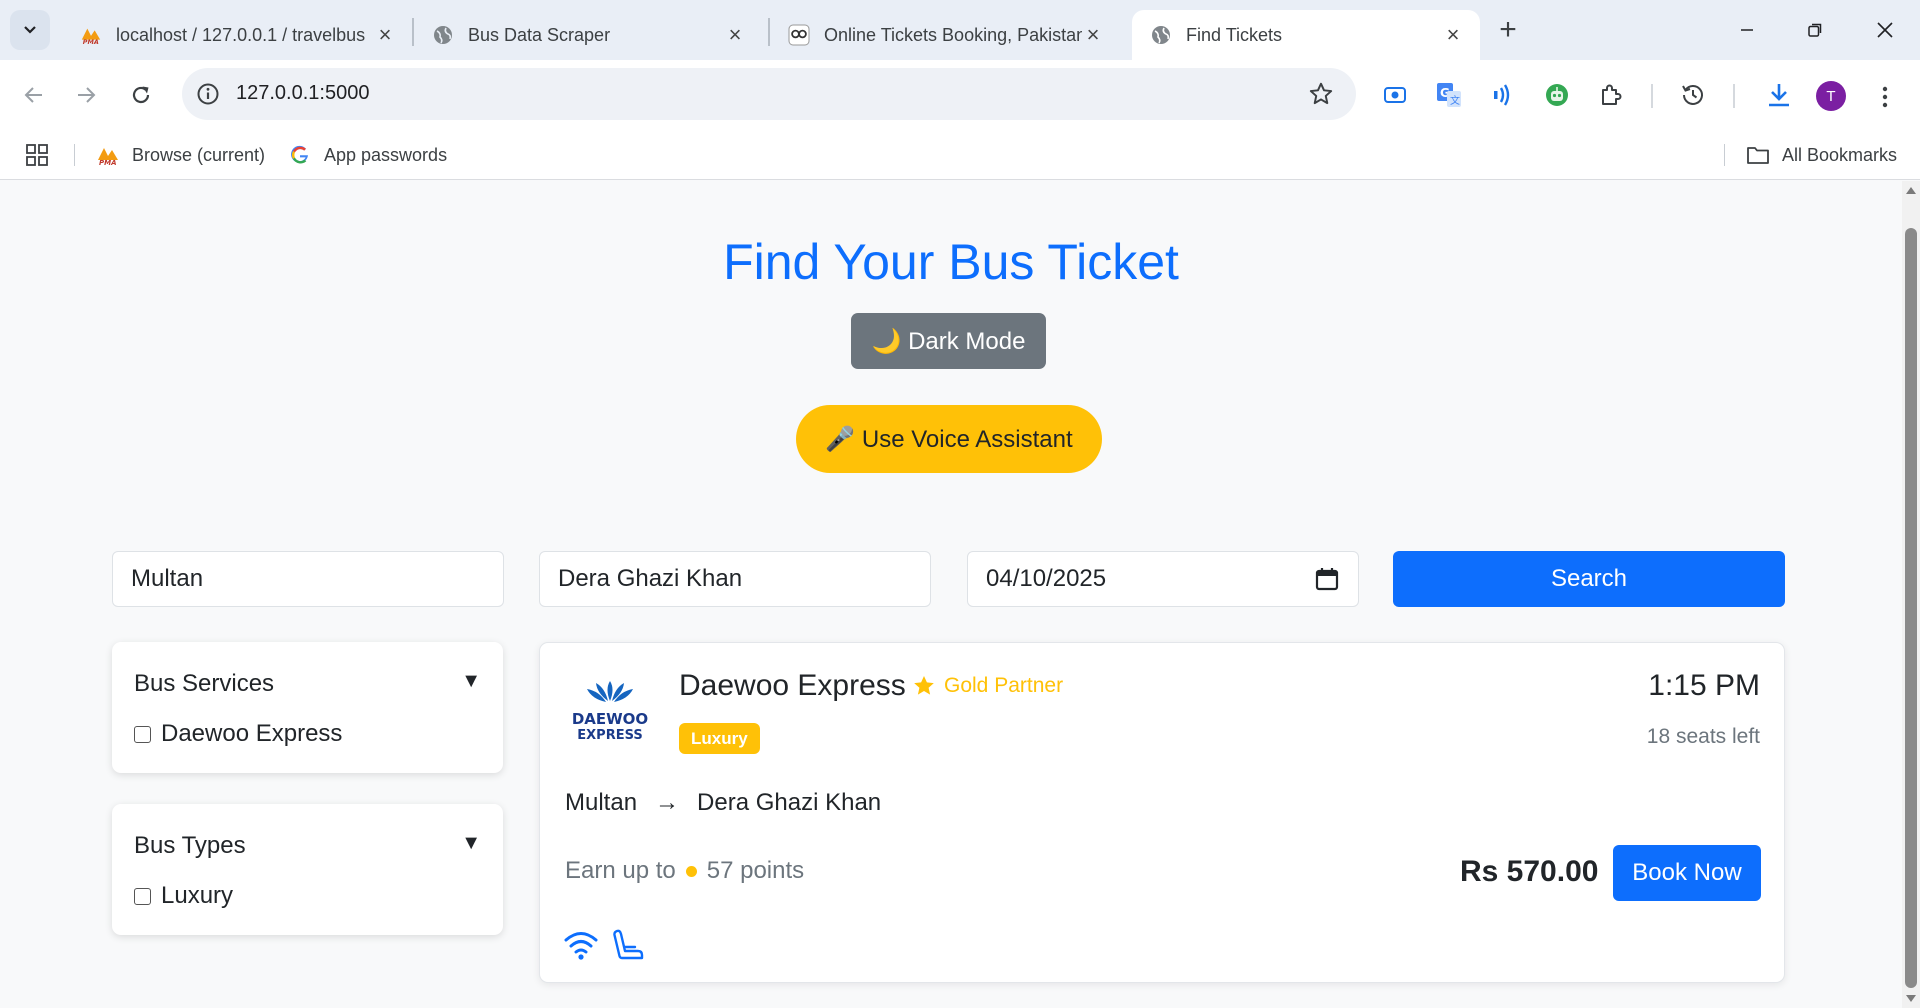 The image size is (1920, 1008). What do you see at coordinates (769, 94) in the screenshot?
I see `address-bar: 127.0.0.1:5000` at bounding box center [769, 94].